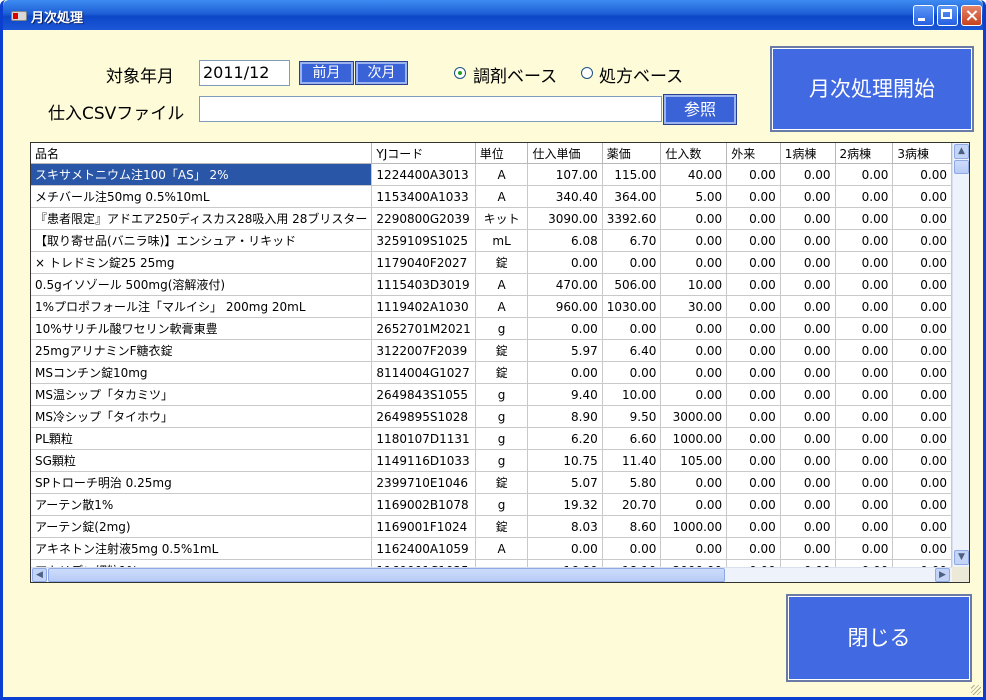 Image resolution: width=986 pixels, height=700 pixels. Describe the element at coordinates (423, 196) in the screenshot. I see `cell-yj-code: 1153400A1033` at that location.